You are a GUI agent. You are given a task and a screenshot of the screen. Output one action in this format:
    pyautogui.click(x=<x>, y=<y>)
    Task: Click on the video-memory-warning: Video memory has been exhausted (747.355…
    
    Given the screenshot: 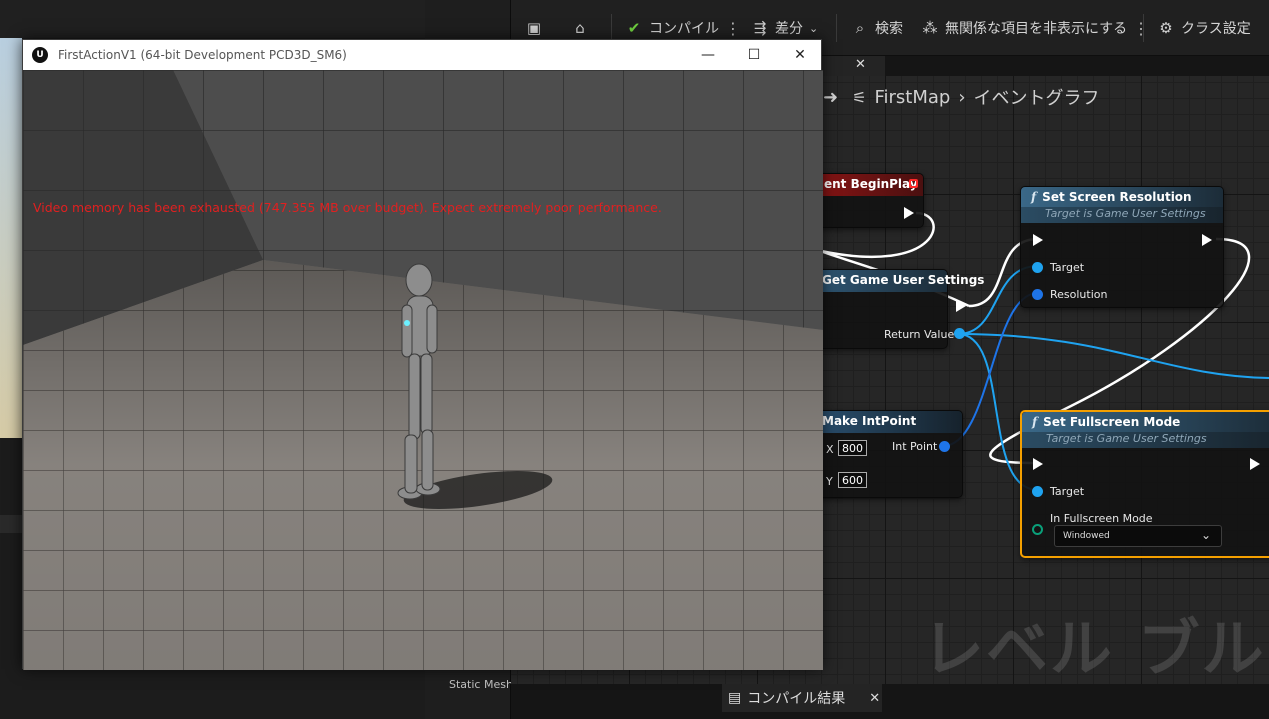 What is the action you would take?
    pyautogui.click(x=347, y=207)
    